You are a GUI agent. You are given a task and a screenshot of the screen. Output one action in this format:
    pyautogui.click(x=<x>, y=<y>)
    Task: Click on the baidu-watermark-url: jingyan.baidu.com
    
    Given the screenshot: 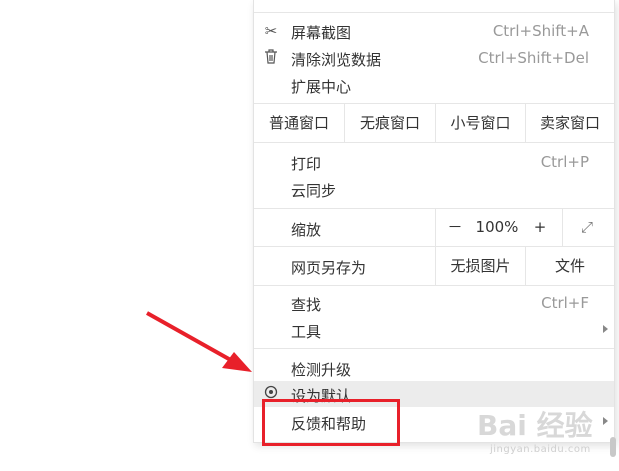 What is the action you would take?
    pyautogui.click(x=540, y=449)
    